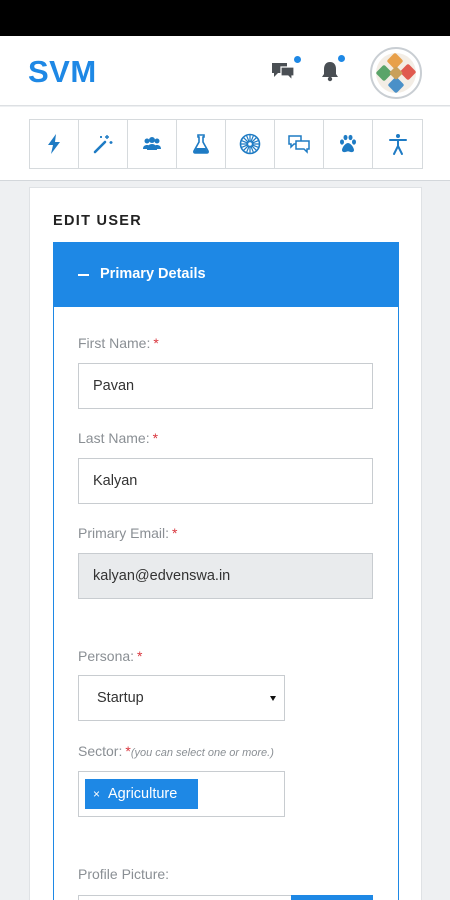 The image size is (450, 900). What do you see at coordinates (202, 753) in the screenshot?
I see `sector-hint: (you can select one or more.)` at bounding box center [202, 753].